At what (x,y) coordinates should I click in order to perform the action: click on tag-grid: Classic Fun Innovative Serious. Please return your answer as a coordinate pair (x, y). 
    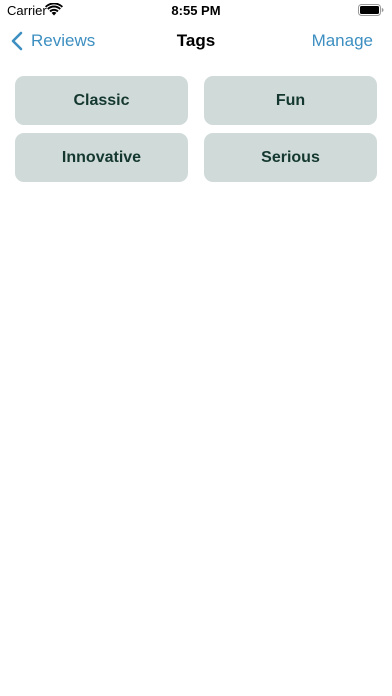
    Looking at the image, I should click on (196, 129).